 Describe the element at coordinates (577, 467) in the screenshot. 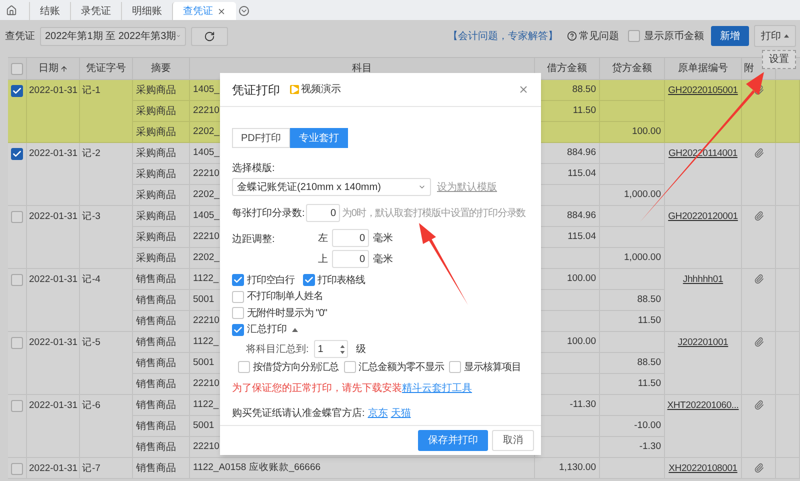

I see `debit-cell-text: 1,130.00` at that location.